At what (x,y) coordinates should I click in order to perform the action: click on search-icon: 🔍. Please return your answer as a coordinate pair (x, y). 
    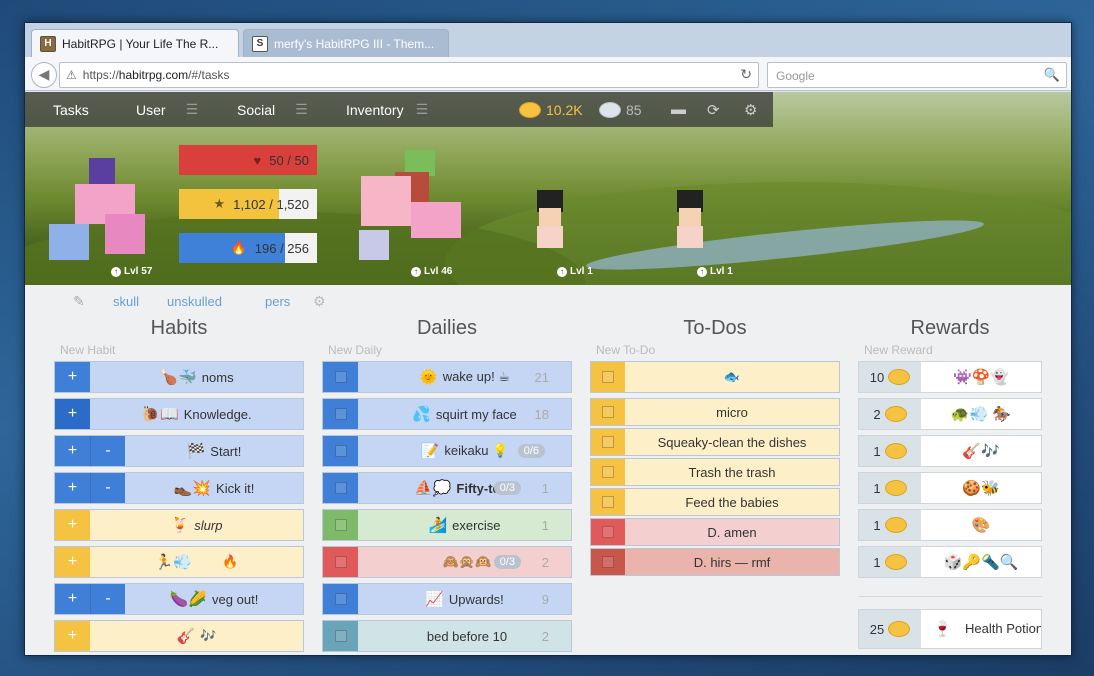
    Looking at the image, I should click on (1052, 75).